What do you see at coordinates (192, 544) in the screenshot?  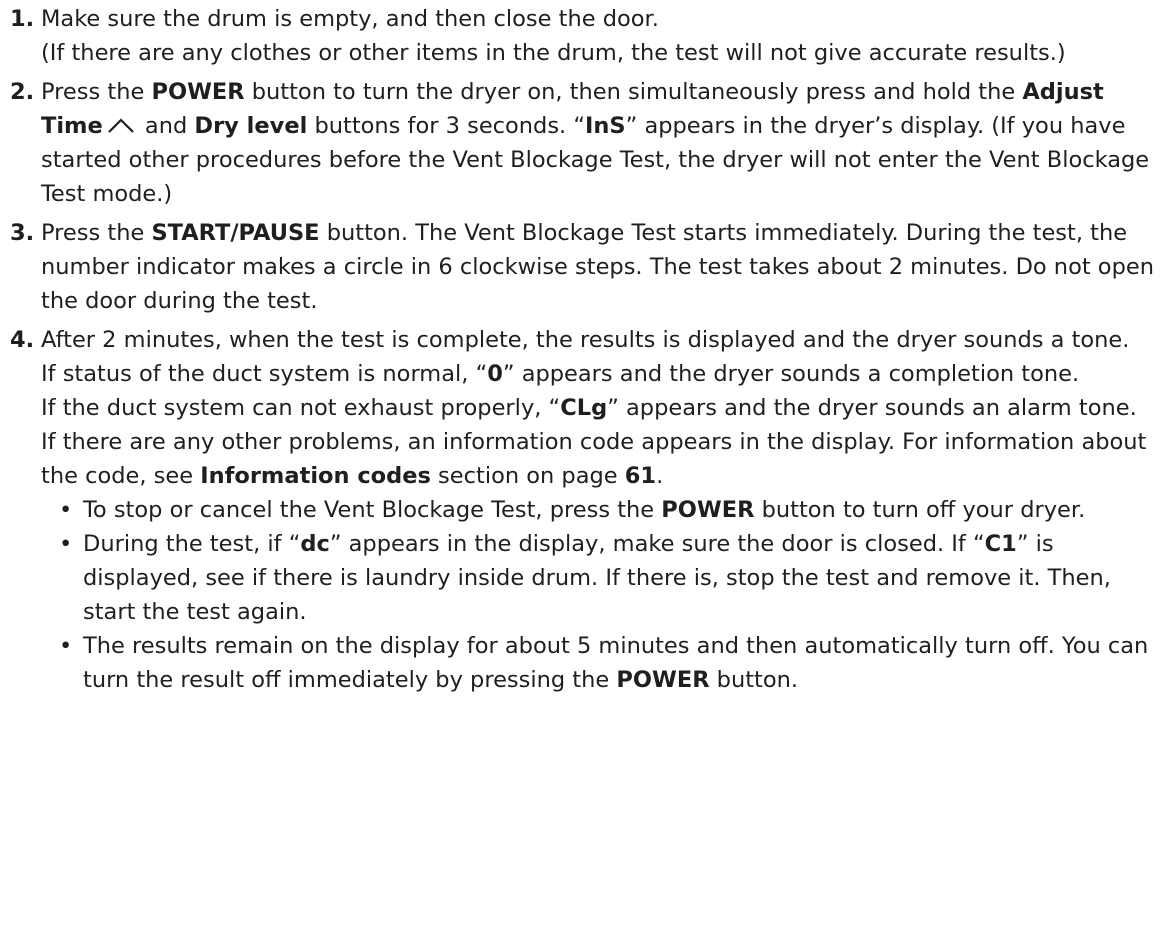 I see `text-run: During the test, if “` at bounding box center [192, 544].